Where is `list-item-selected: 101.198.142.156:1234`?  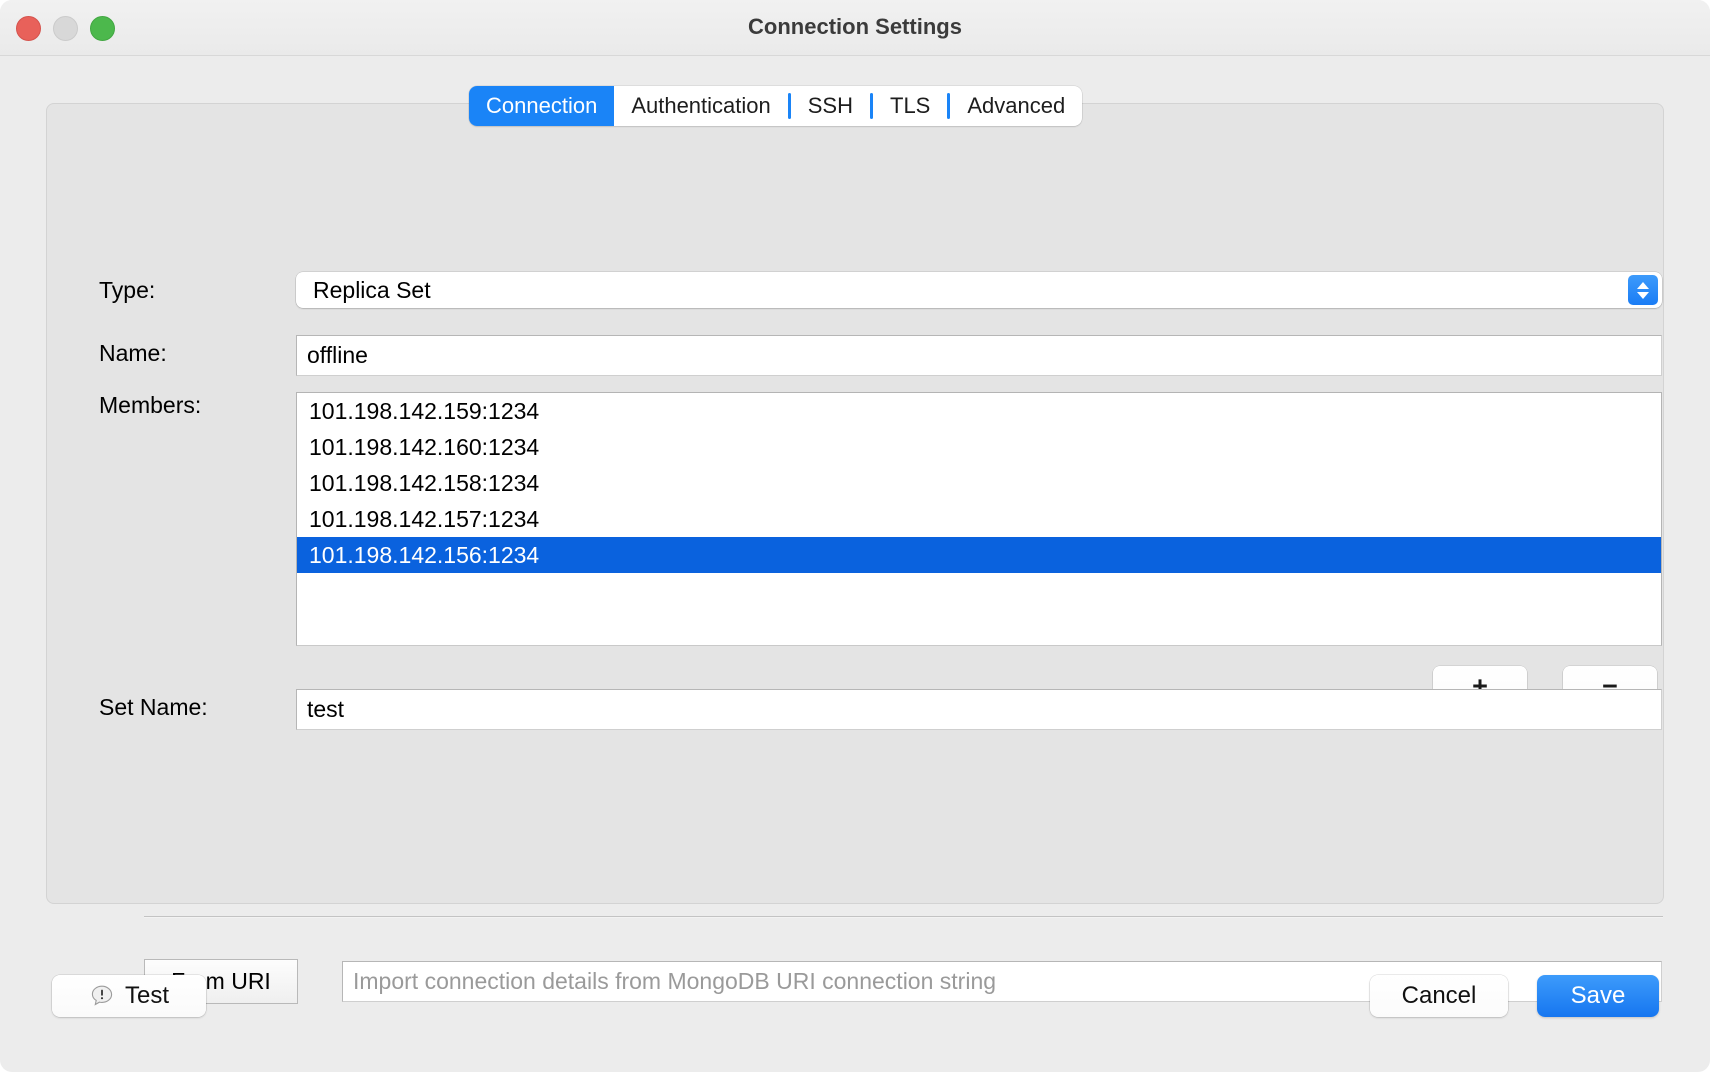 list-item-selected: 101.198.142.156:1234 is located at coordinates (979, 555).